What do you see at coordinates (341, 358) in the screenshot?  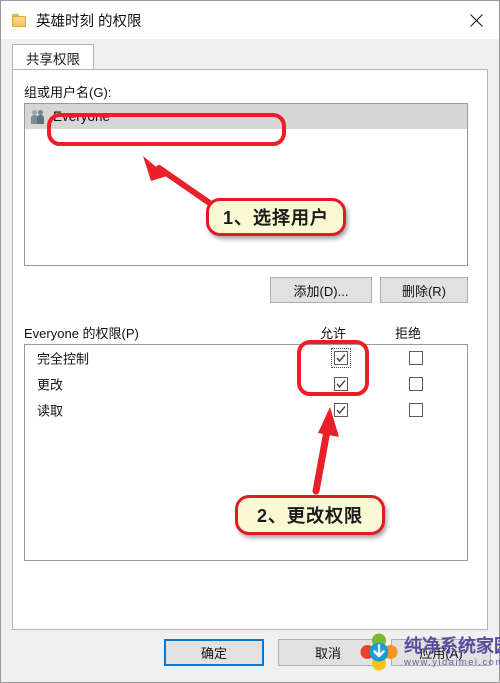 I see `allow-checkbox-full-control` at bounding box center [341, 358].